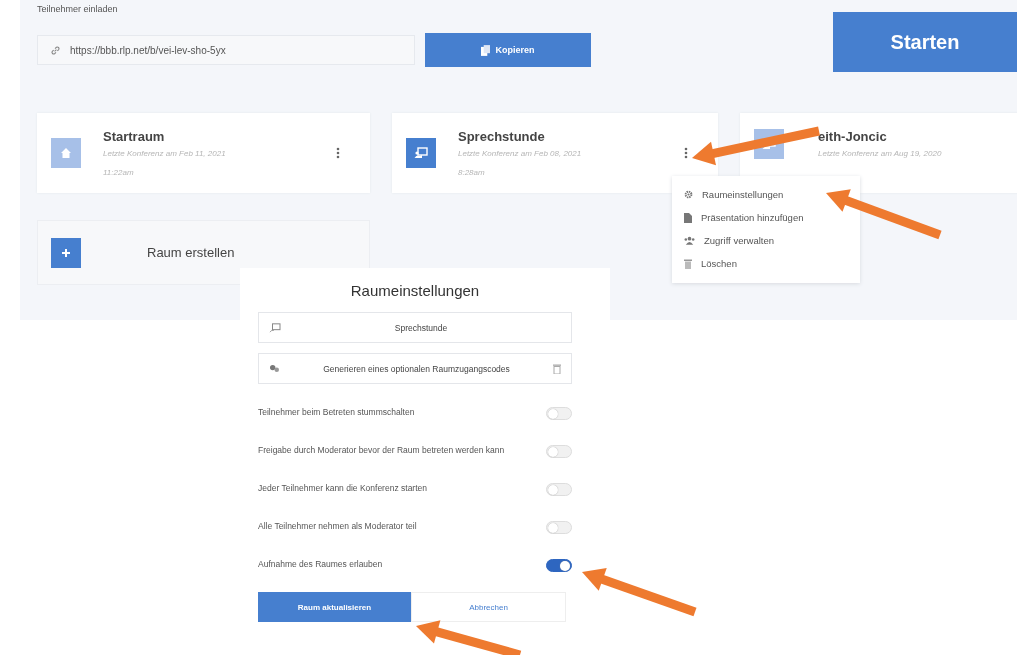 The height and width of the screenshot is (655, 1017). What do you see at coordinates (320, 565) in the screenshot?
I see `option-label: Aufnahme des Raumes erlauben` at bounding box center [320, 565].